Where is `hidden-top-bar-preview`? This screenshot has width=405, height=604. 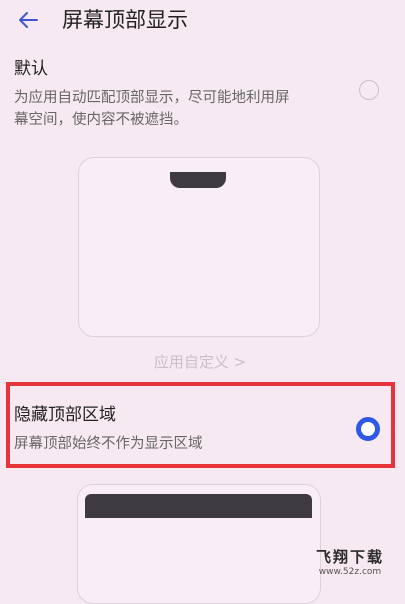
hidden-top-bar-preview is located at coordinates (198, 506).